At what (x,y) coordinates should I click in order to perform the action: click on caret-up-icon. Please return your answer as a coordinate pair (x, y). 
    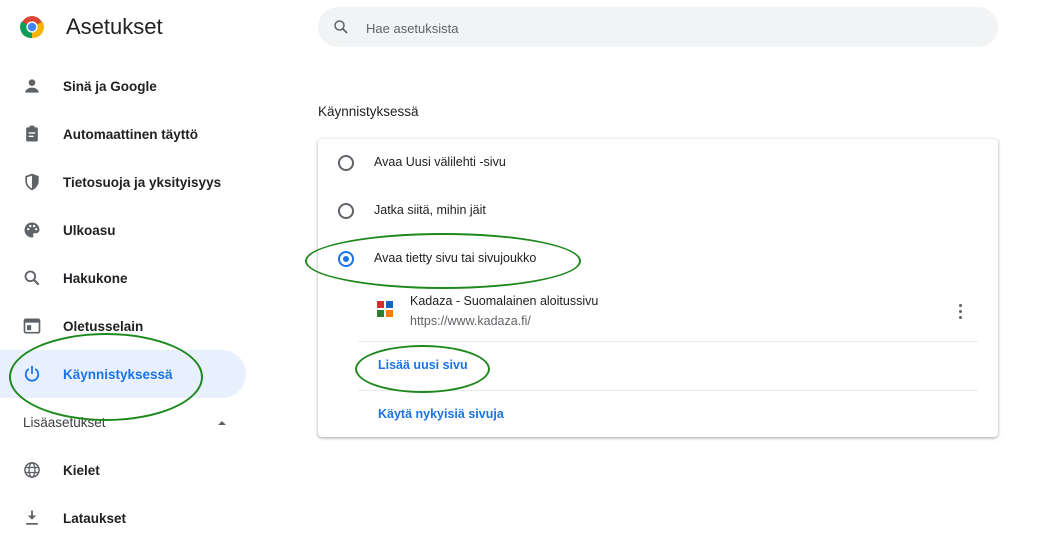
    Looking at the image, I should click on (222, 423).